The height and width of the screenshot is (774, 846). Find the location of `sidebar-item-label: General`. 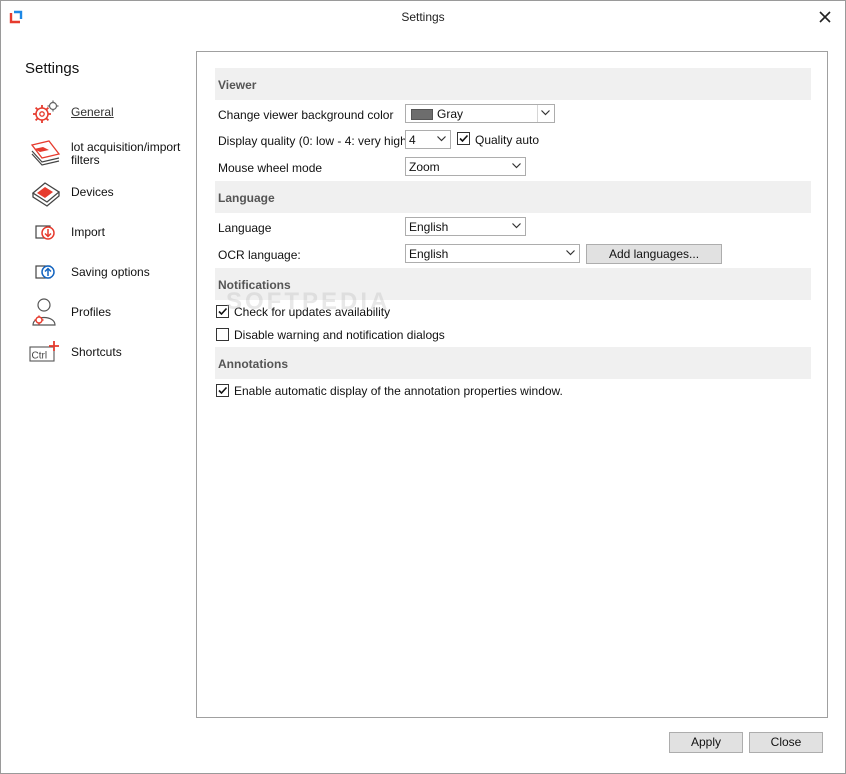

sidebar-item-label: General is located at coordinates (92, 112).